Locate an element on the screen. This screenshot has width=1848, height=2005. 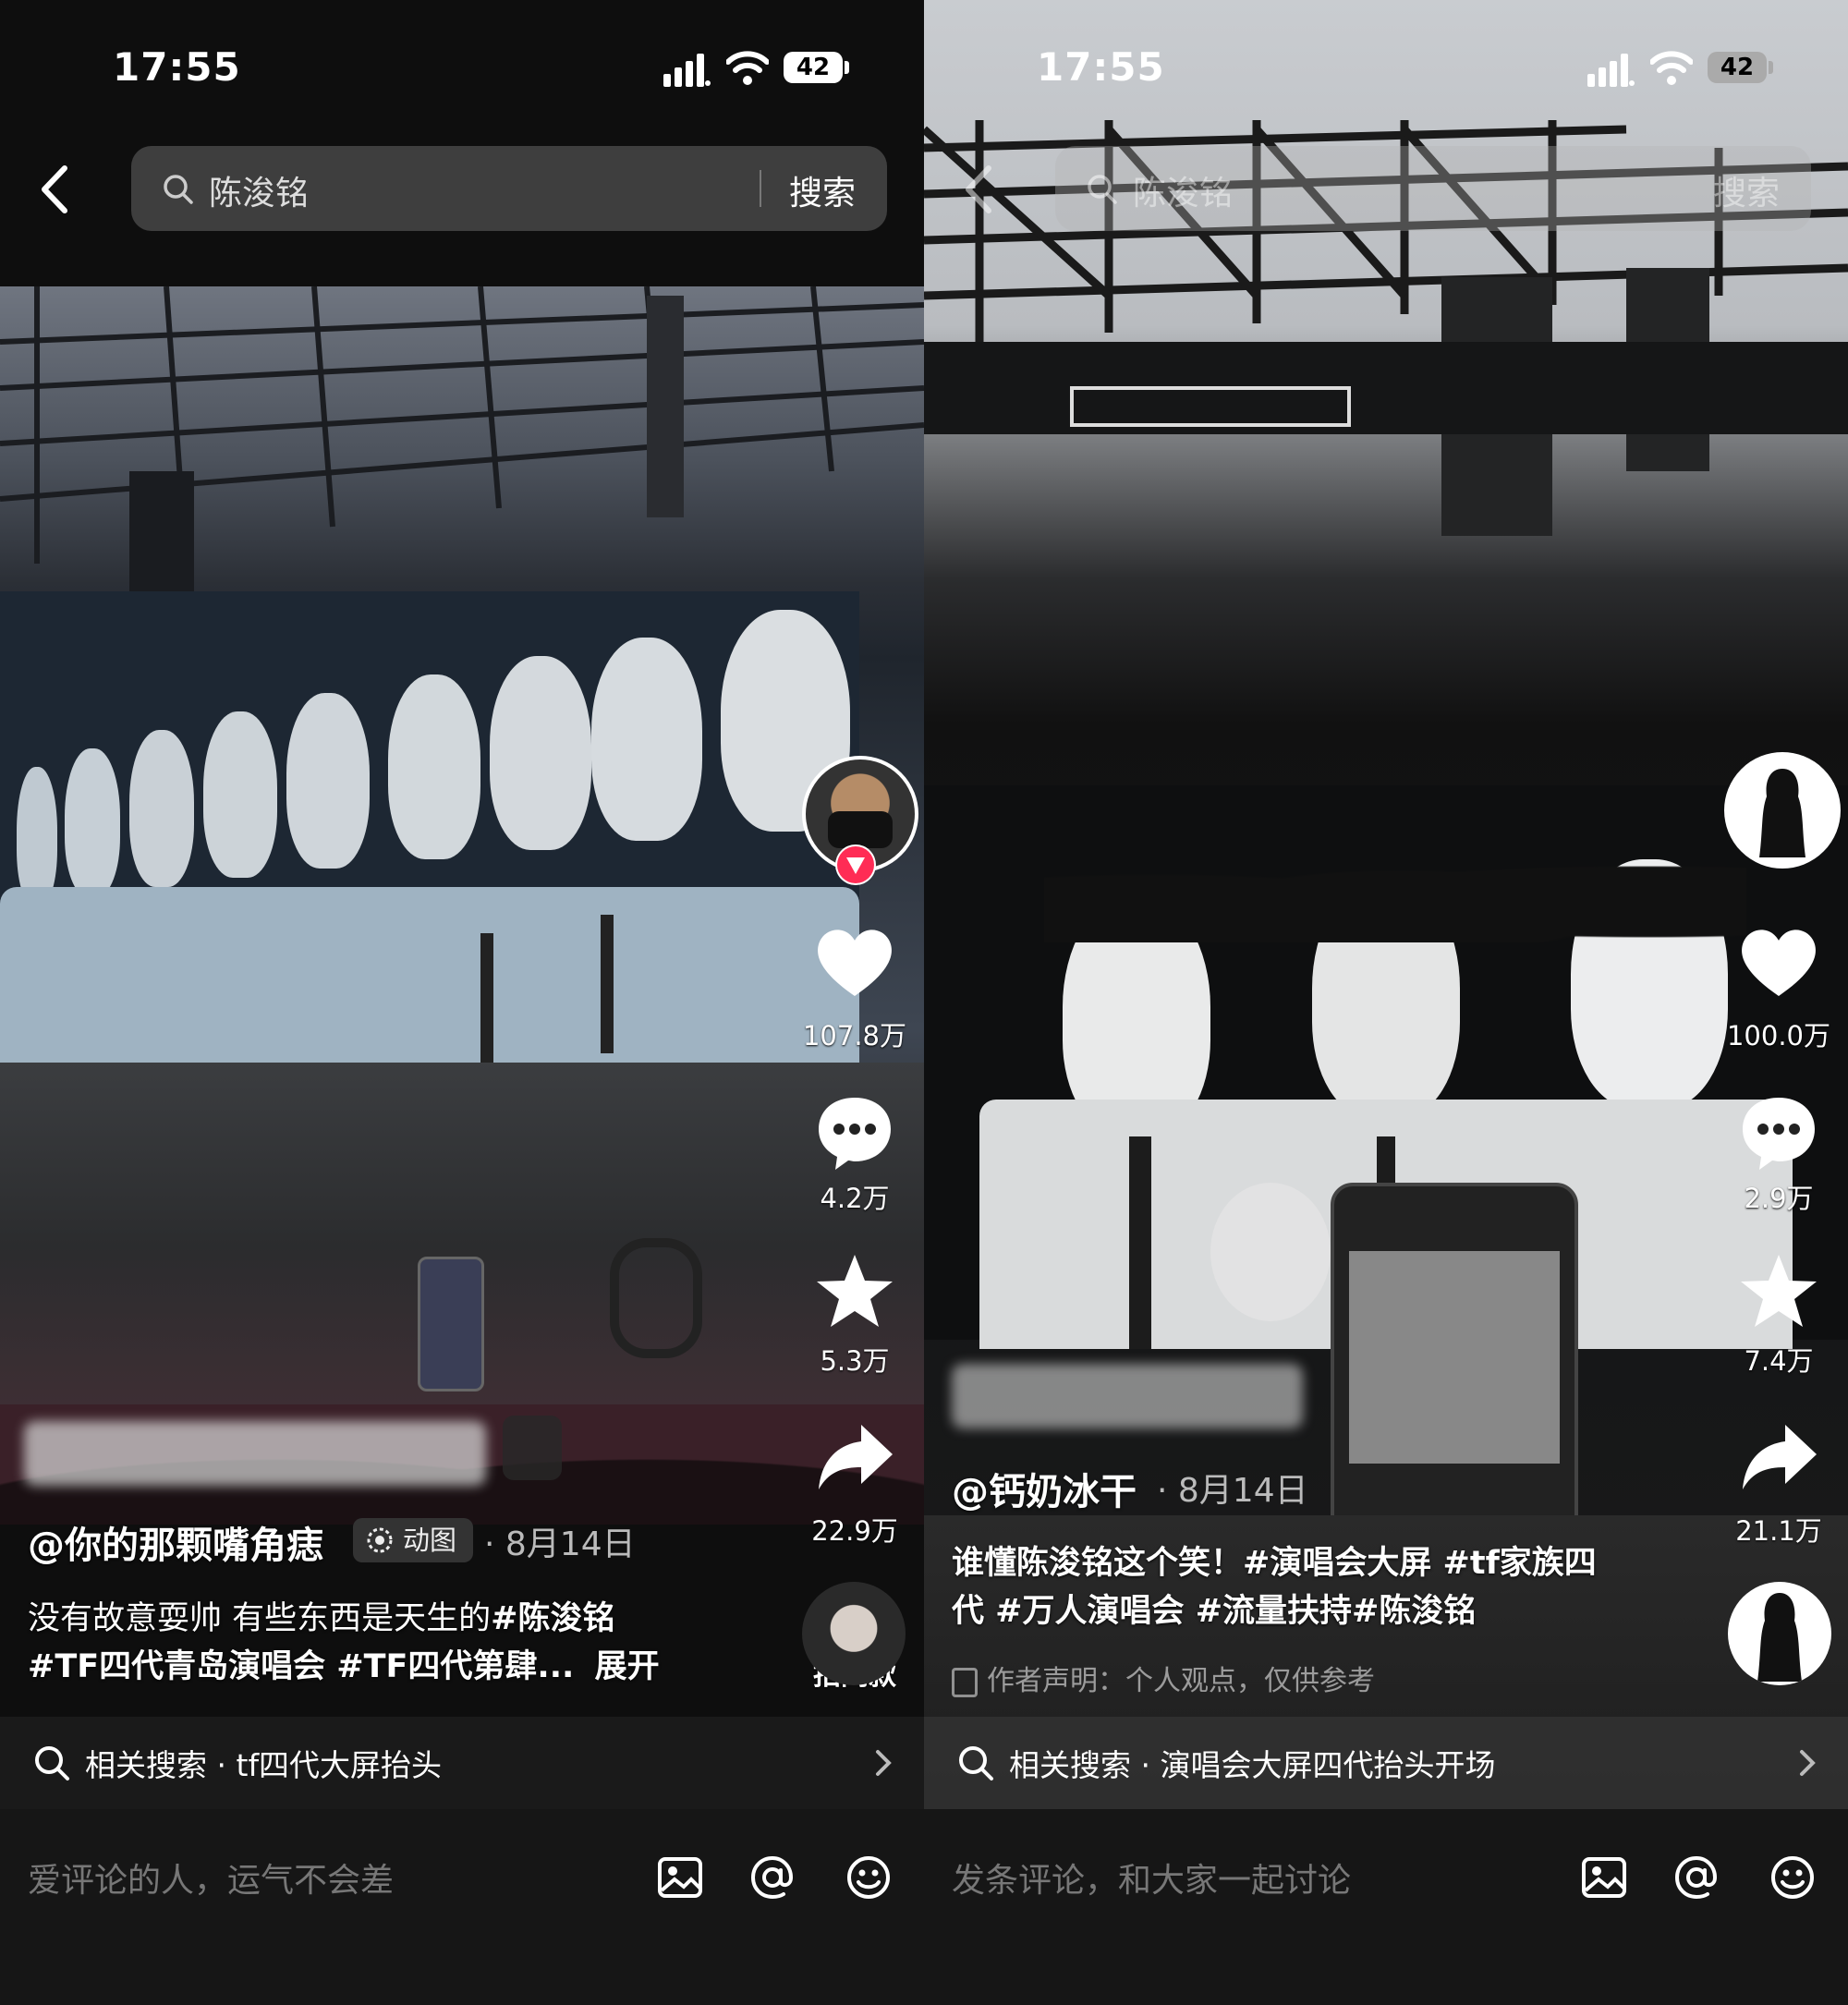
phone-in-crowd is located at coordinates (451, 1324).